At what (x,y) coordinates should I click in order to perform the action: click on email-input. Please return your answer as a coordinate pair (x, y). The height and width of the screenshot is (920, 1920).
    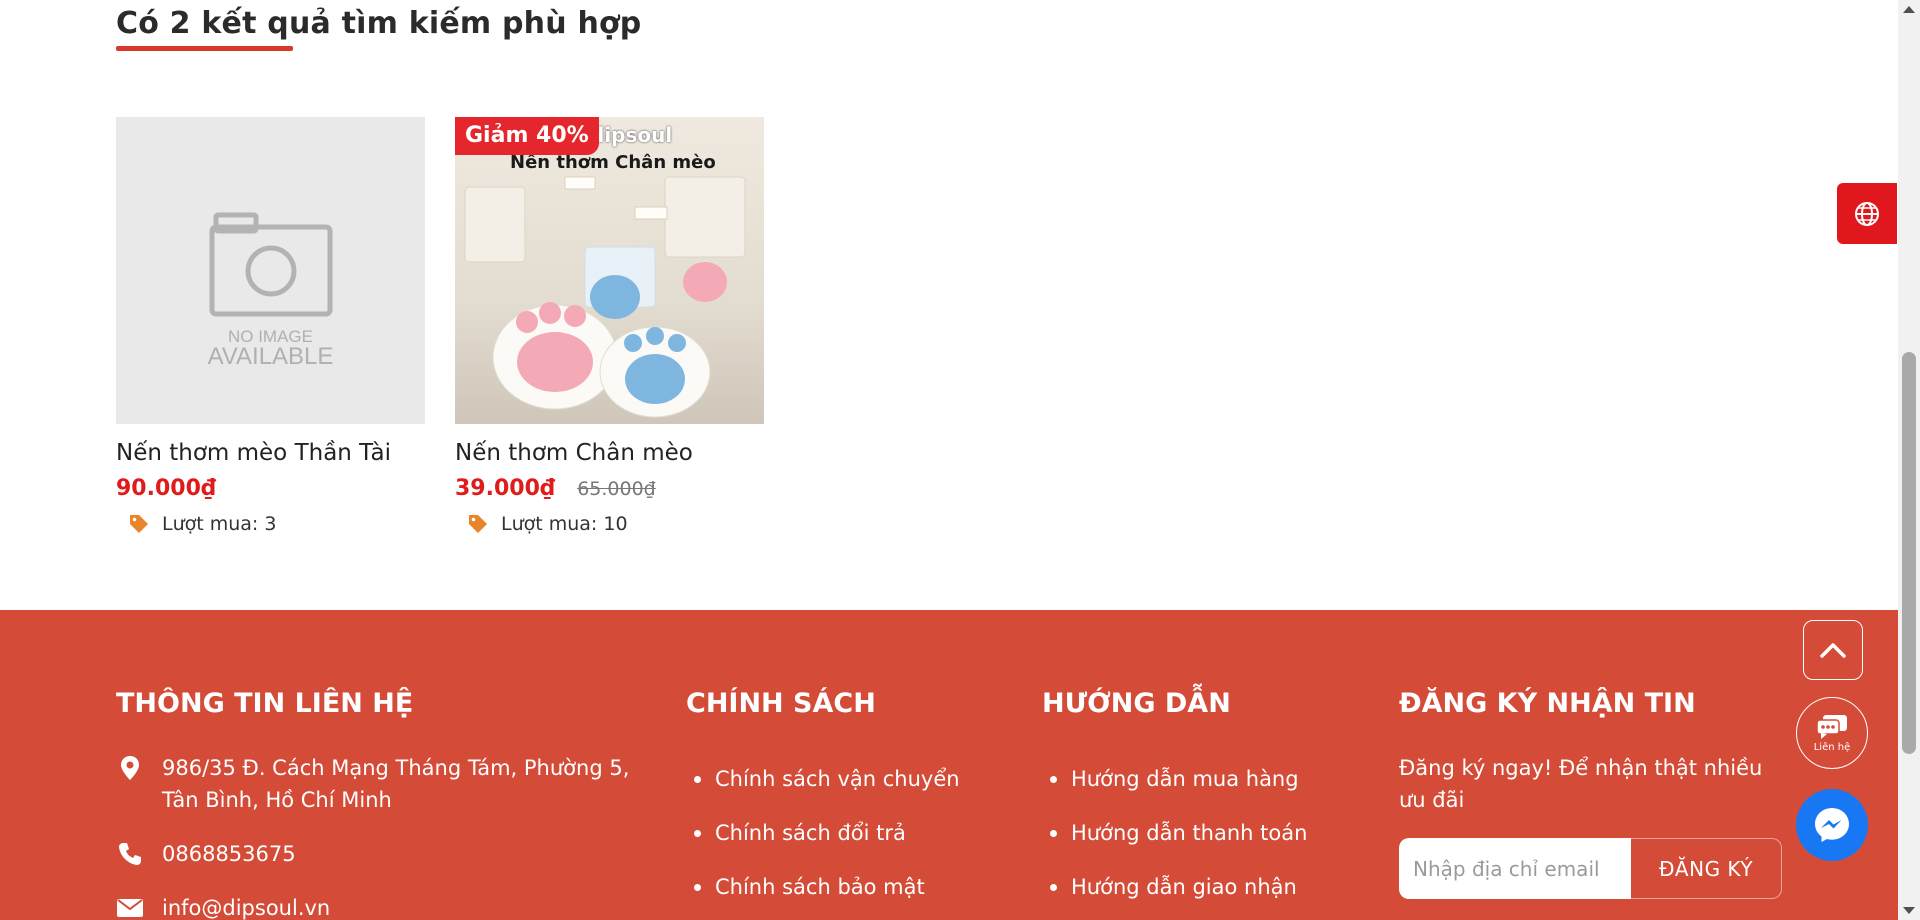
    Looking at the image, I should click on (1515, 868).